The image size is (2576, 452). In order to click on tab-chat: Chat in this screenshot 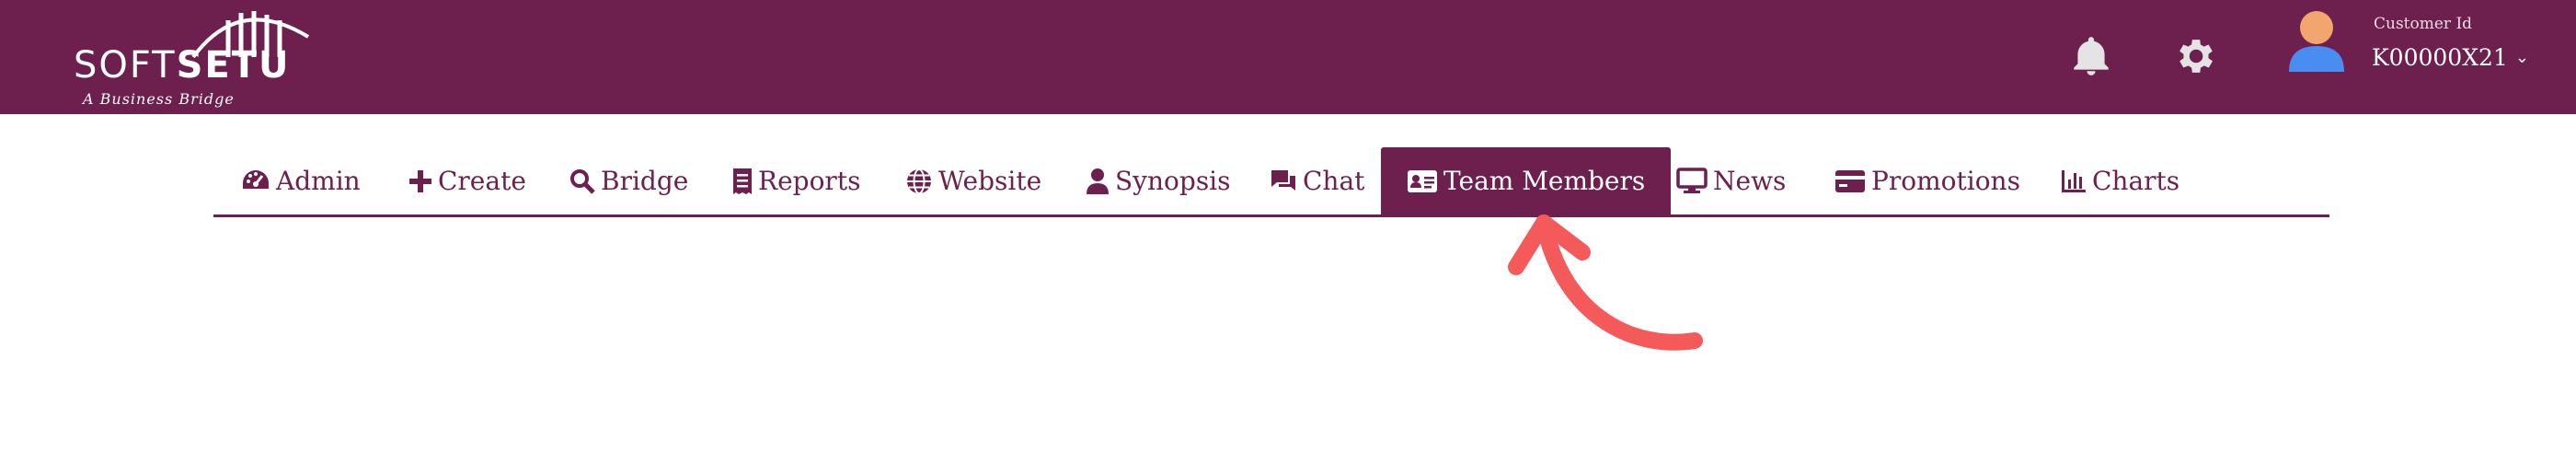, I will do `click(1317, 180)`.